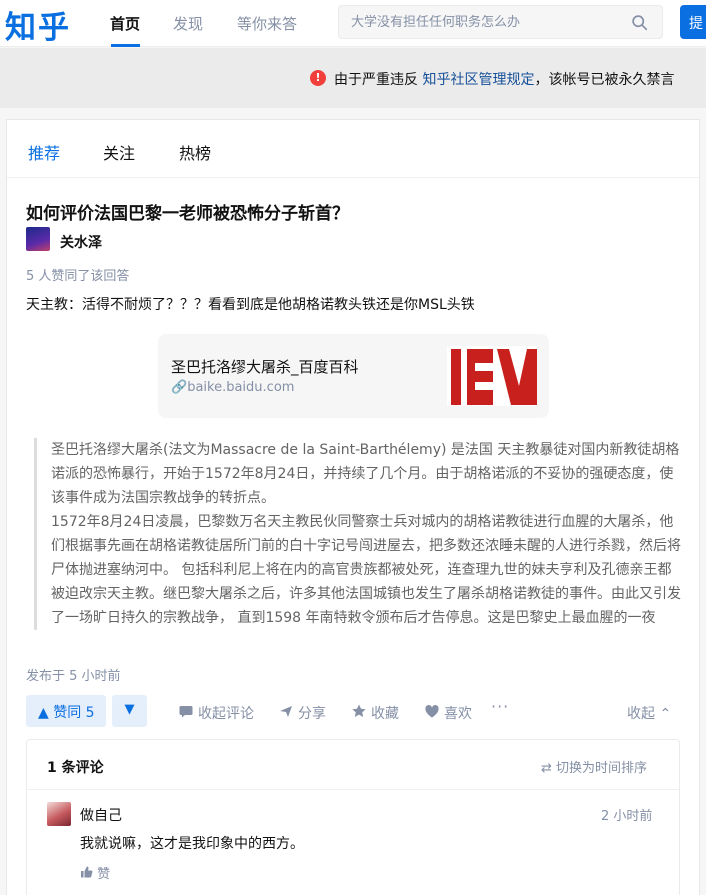 This screenshot has height=895, width=706. I want to click on search-box, so click(500, 22).